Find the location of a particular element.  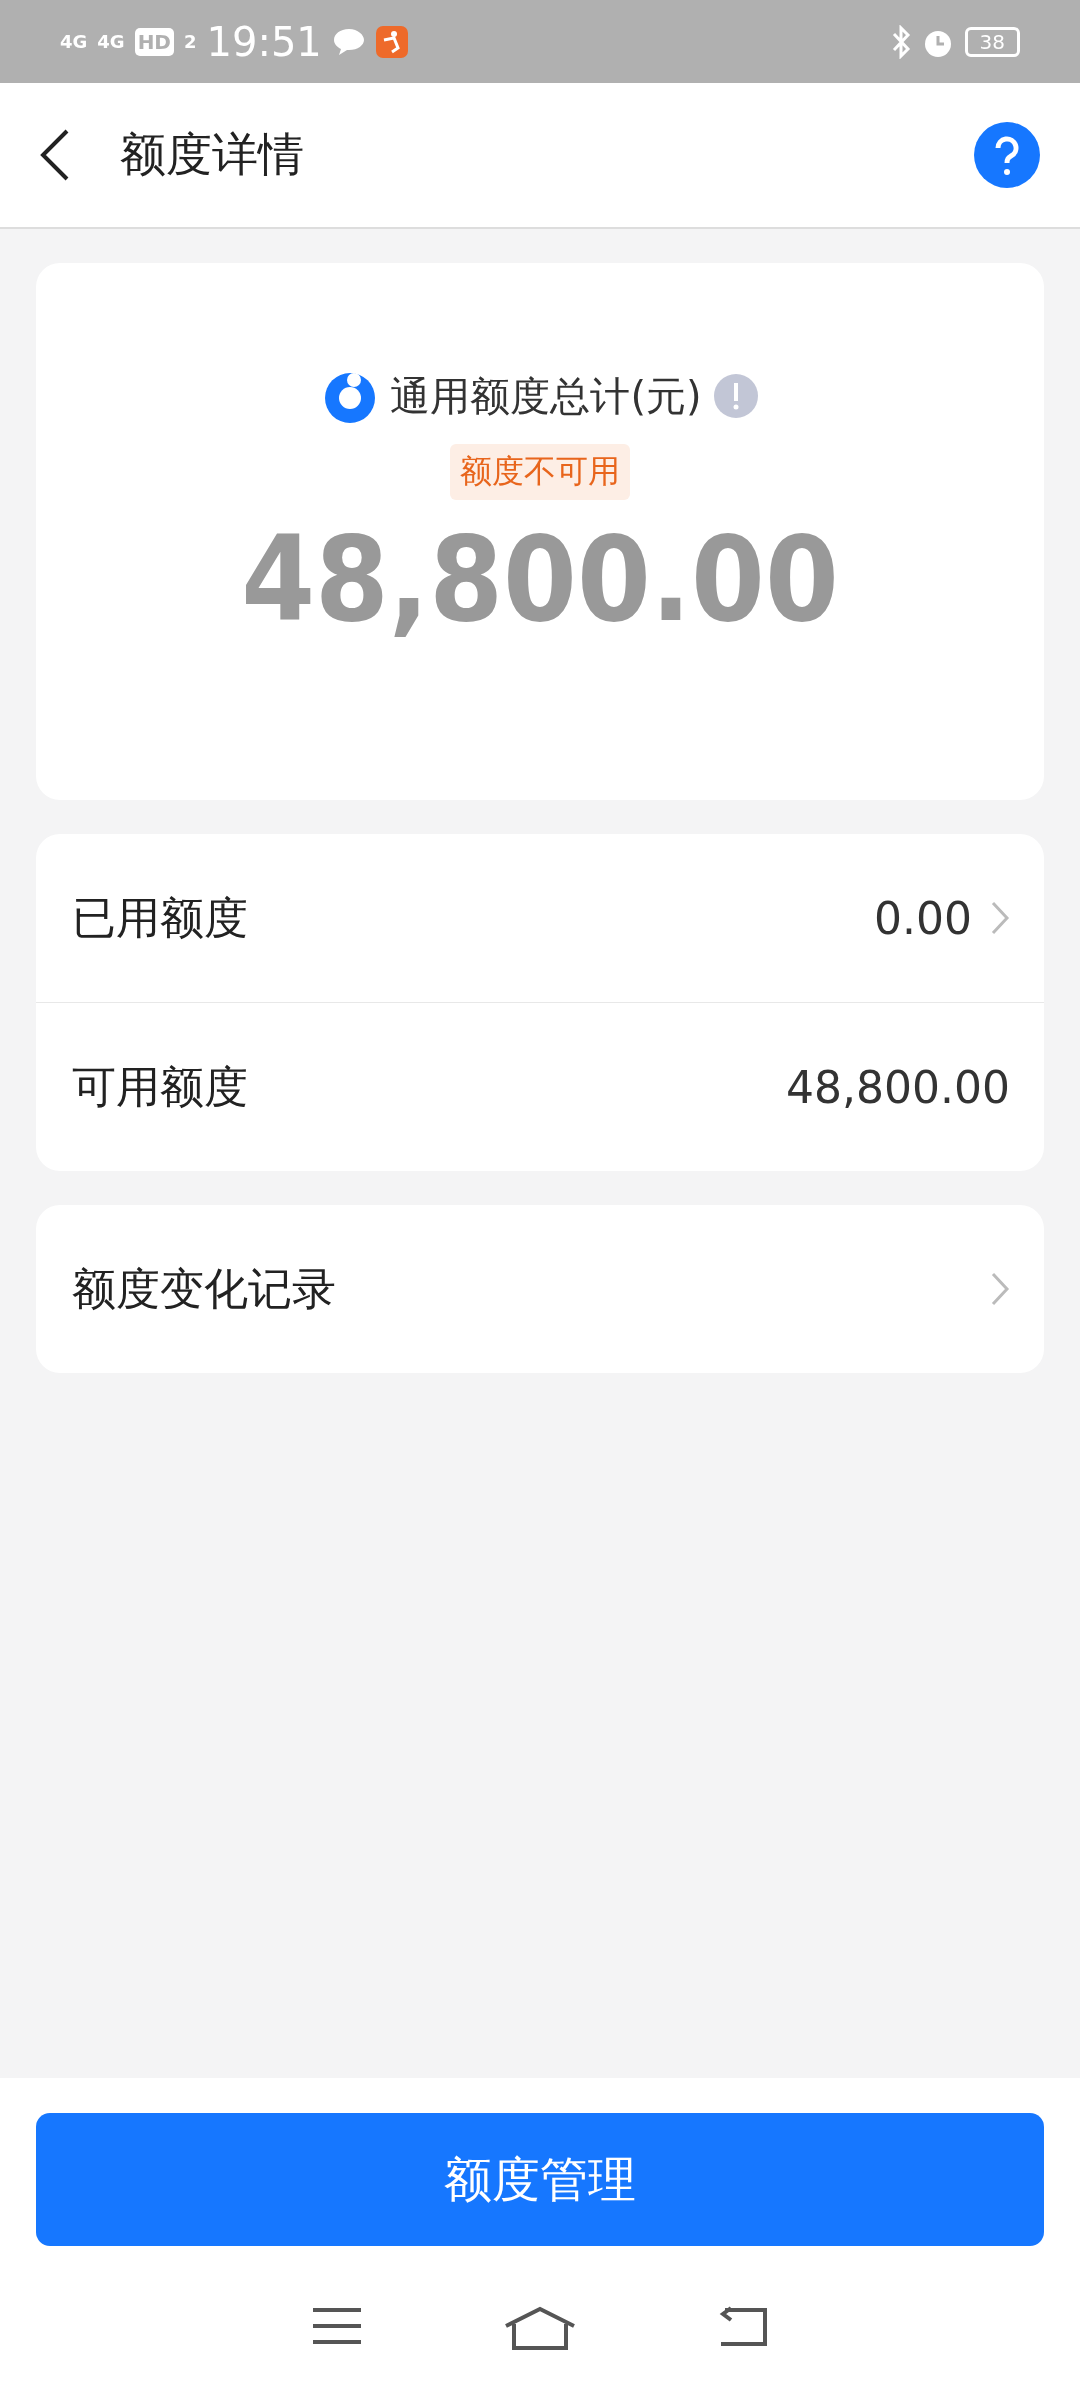

back-icon is located at coordinates (55, 155).